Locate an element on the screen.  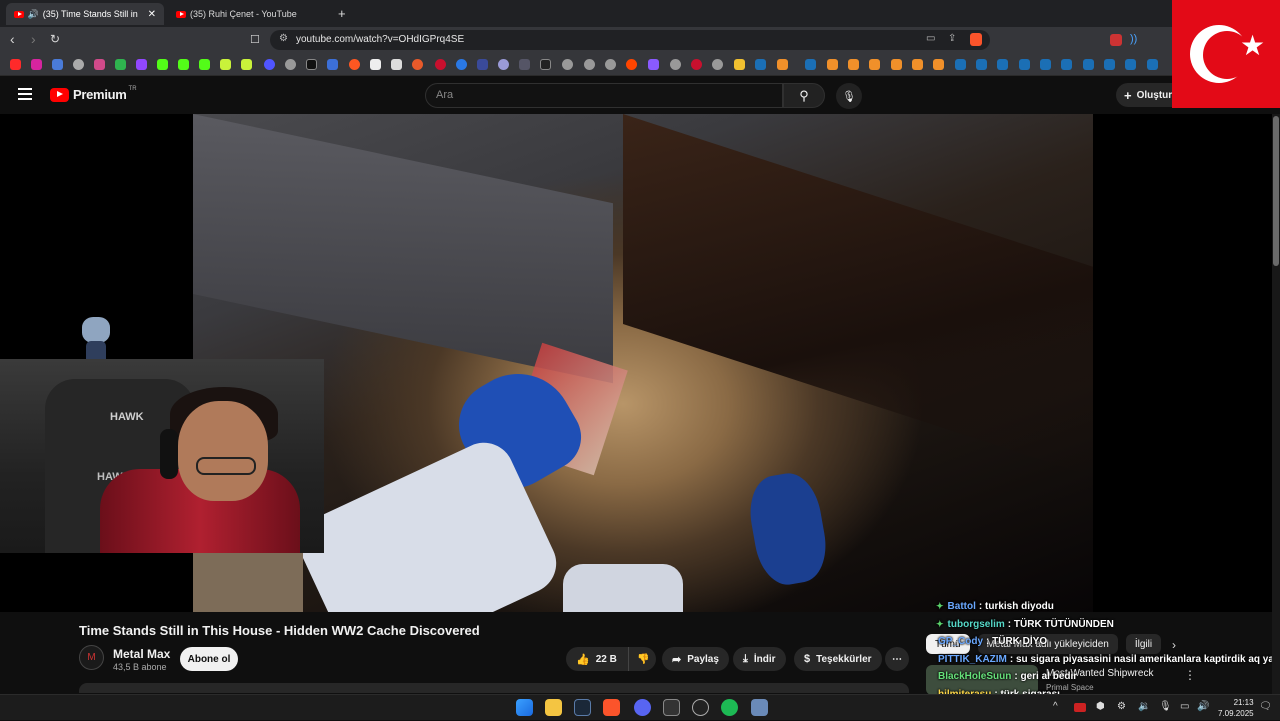
like-button: 👍 22 B is located at coordinates (597, 659).